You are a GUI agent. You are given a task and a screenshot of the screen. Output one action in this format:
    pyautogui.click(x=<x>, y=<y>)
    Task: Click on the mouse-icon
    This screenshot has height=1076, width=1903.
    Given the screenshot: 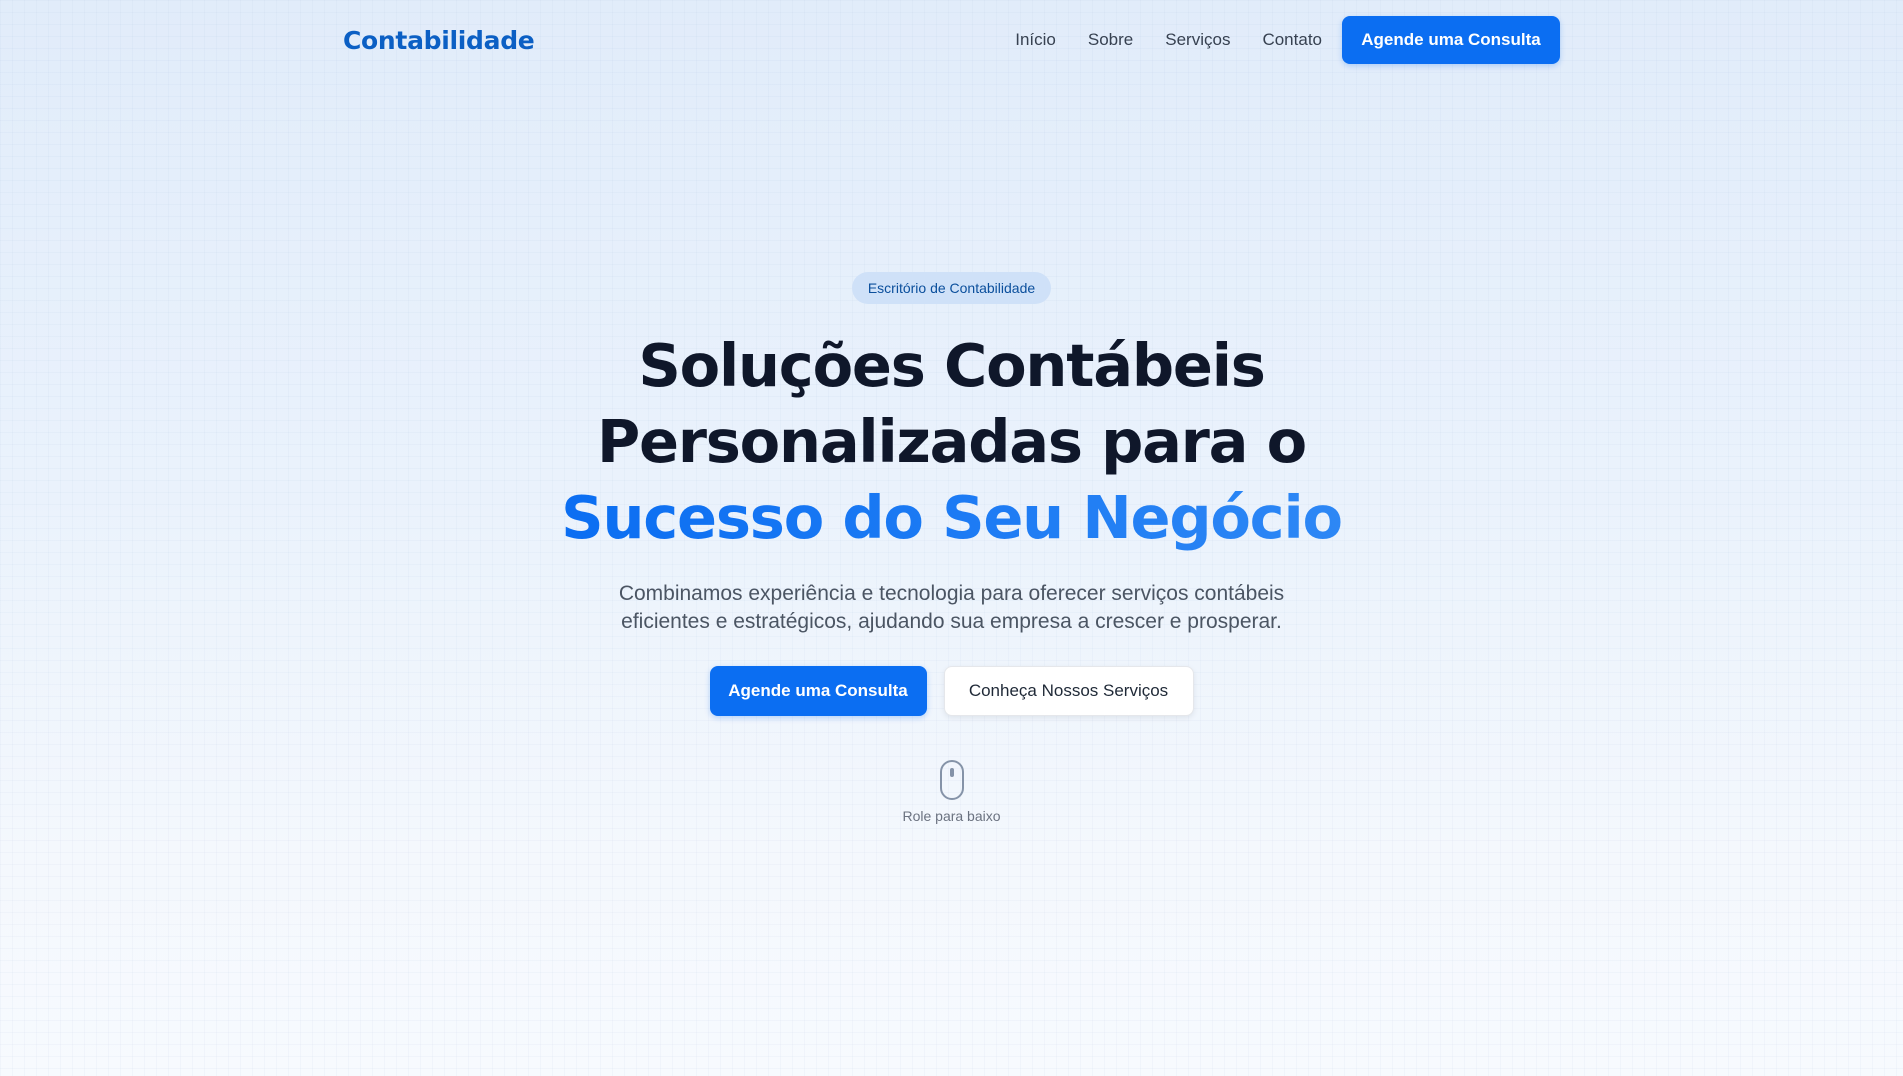 What is the action you would take?
    pyautogui.click(x=951, y=780)
    